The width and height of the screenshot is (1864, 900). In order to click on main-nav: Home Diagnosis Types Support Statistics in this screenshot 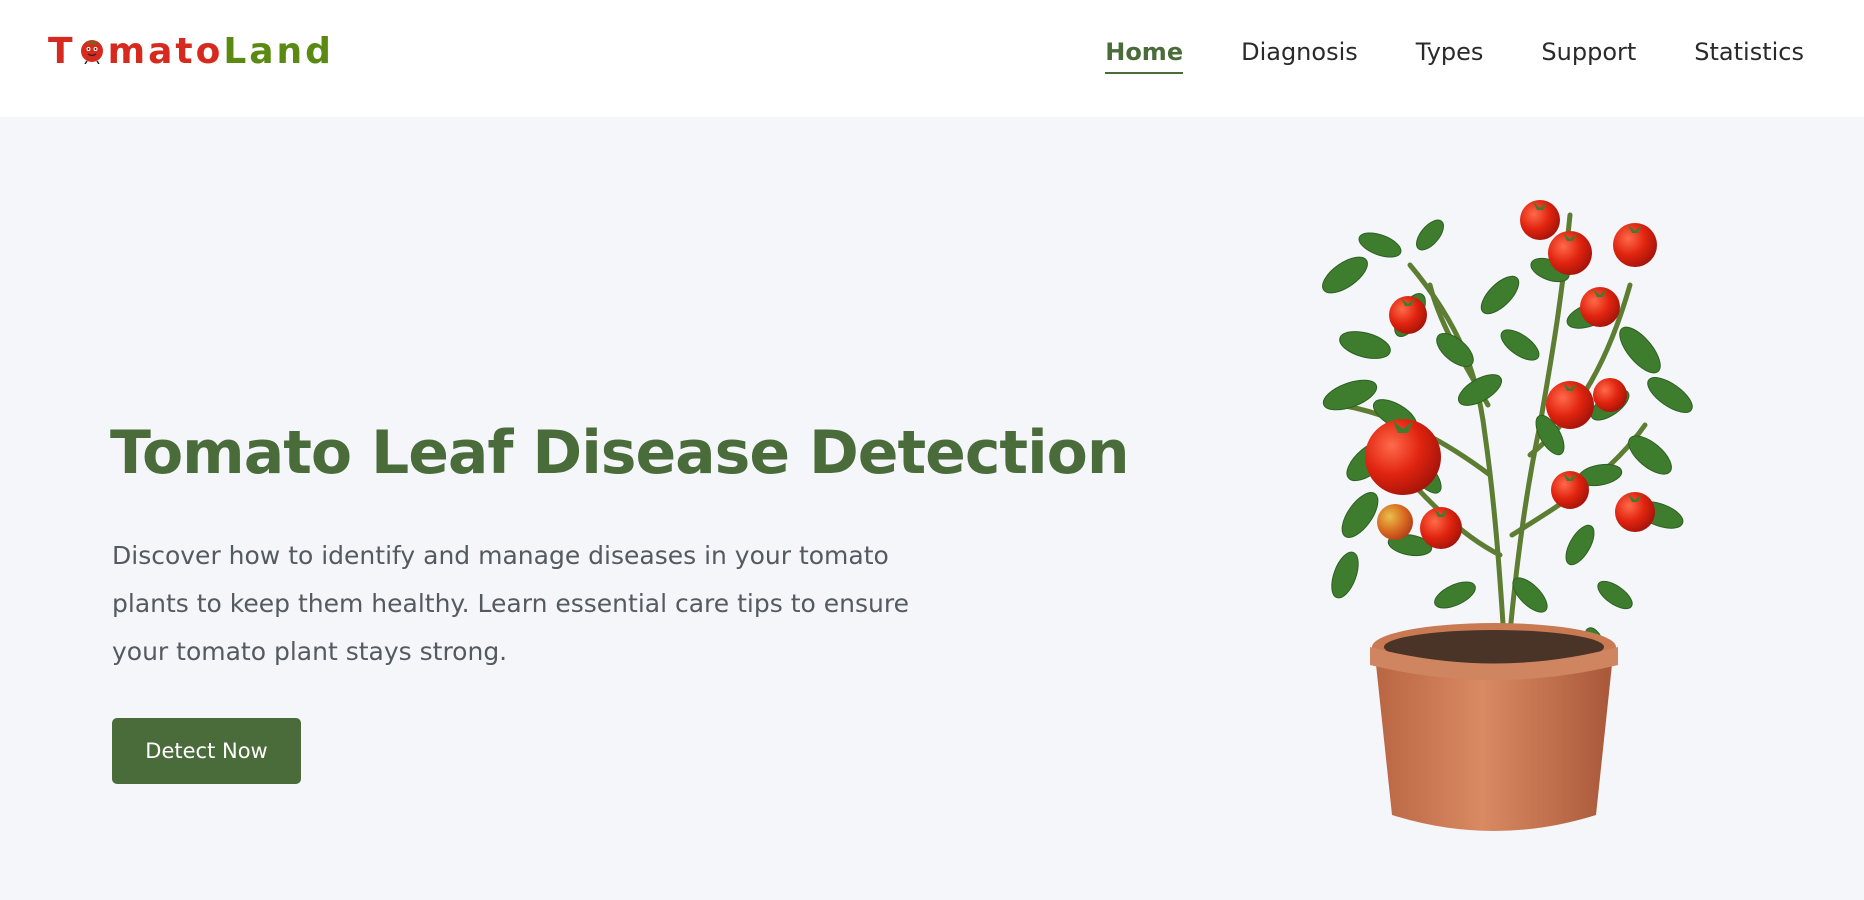, I will do `click(1454, 56)`.